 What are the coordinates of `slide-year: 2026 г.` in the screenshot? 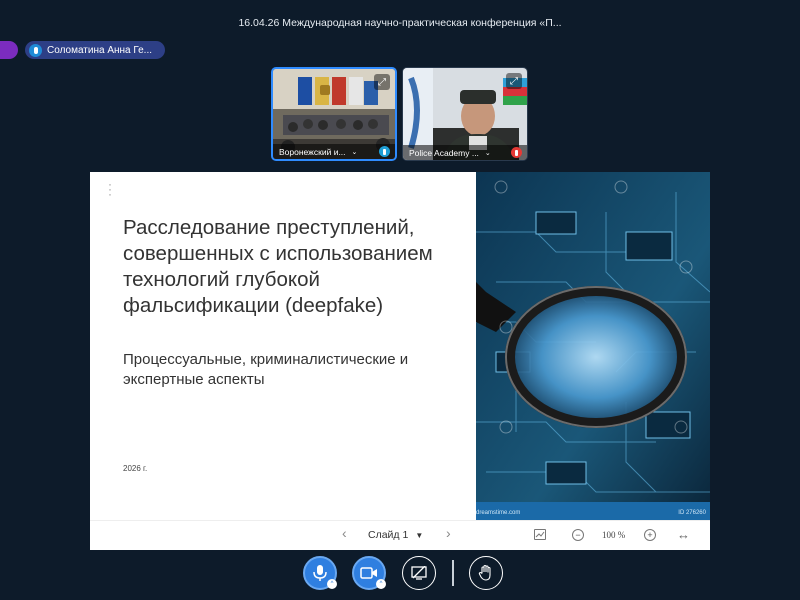 It's located at (135, 468).